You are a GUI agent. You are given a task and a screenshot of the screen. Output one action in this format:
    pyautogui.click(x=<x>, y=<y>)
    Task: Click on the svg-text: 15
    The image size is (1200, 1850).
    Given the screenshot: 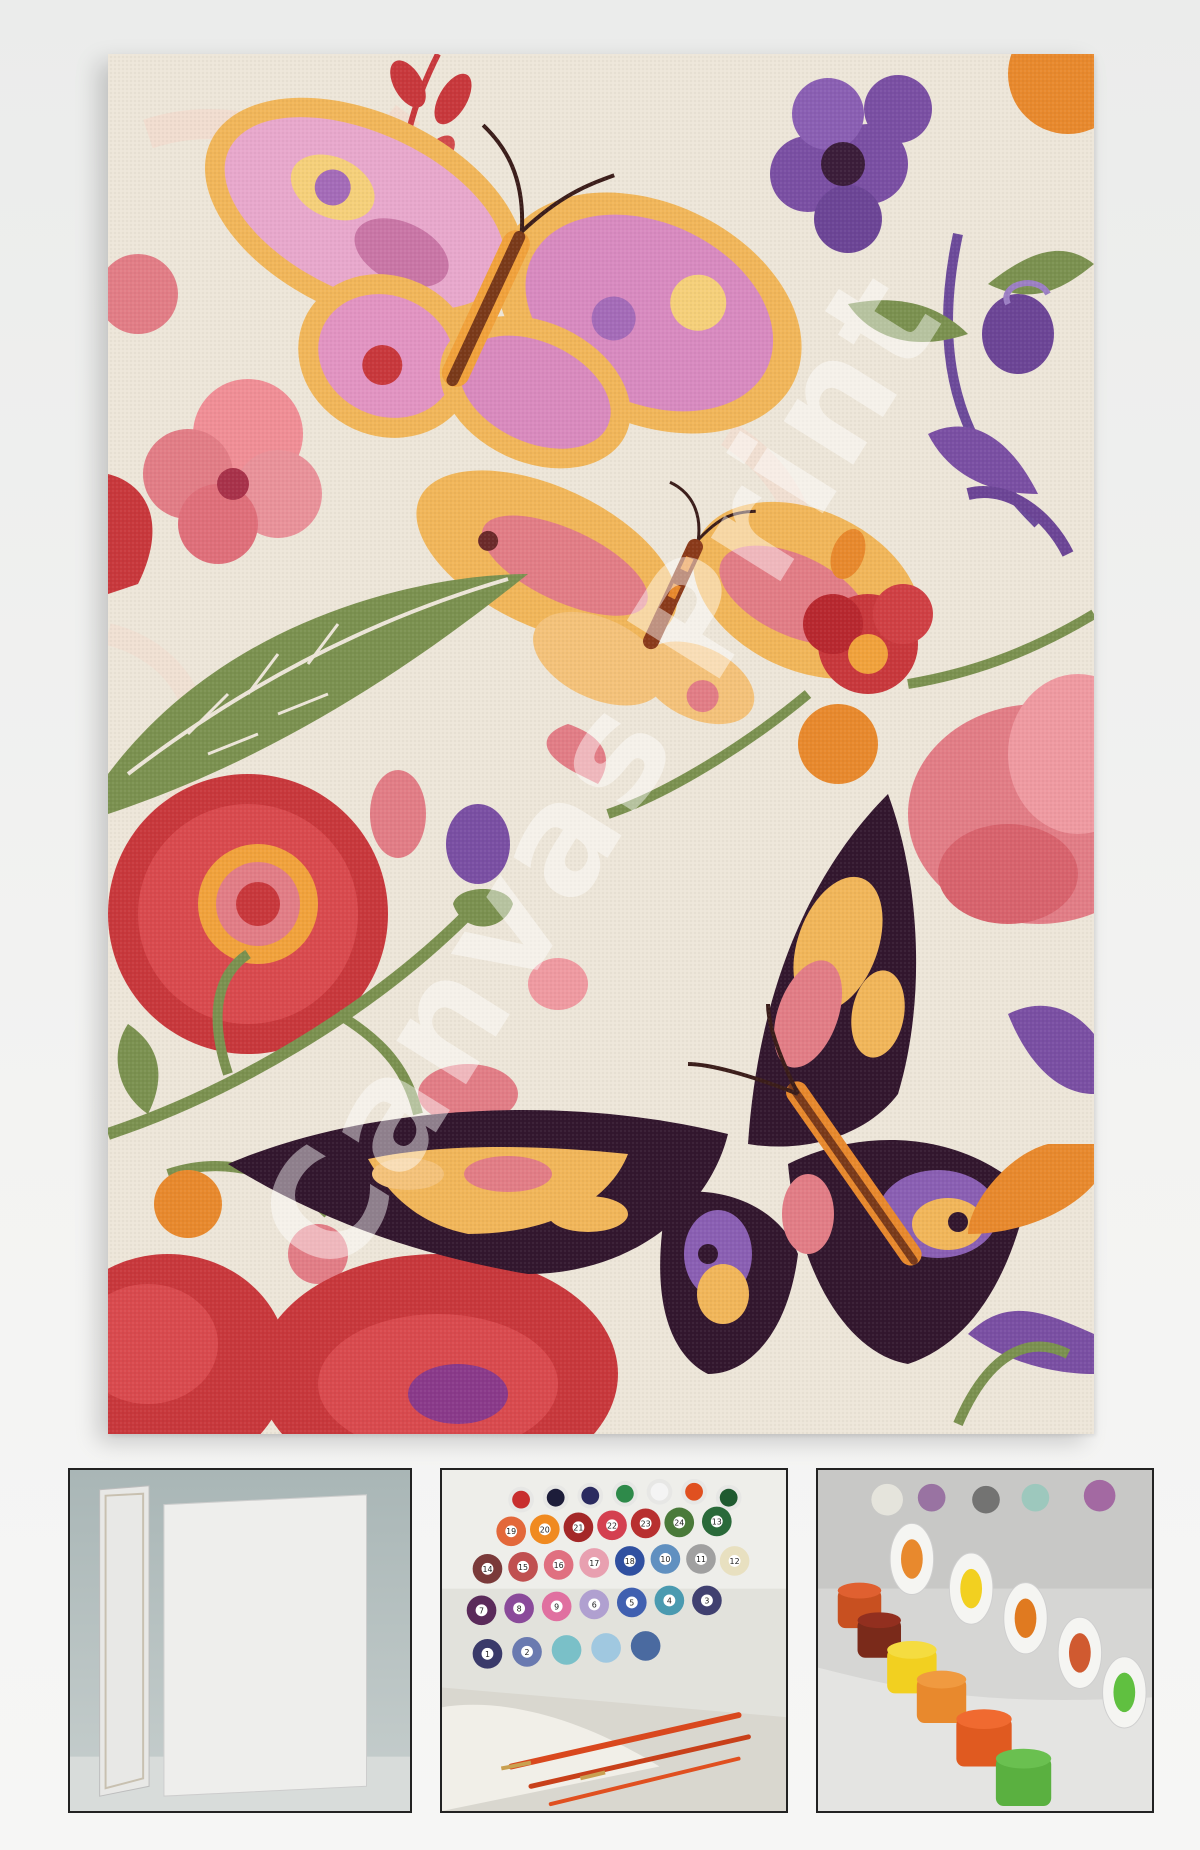 What is the action you would take?
    pyautogui.click(x=523, y=1567)
    